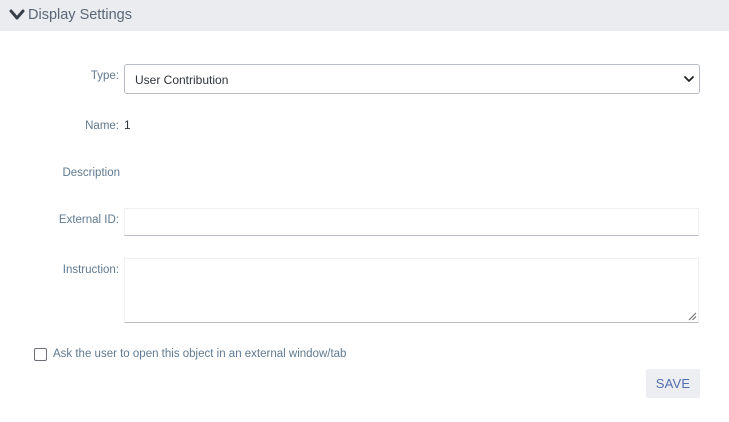  Describe the element at coordinates (90, 270) in the screenshot. I see `instruction-label: Instruction:` at that location.